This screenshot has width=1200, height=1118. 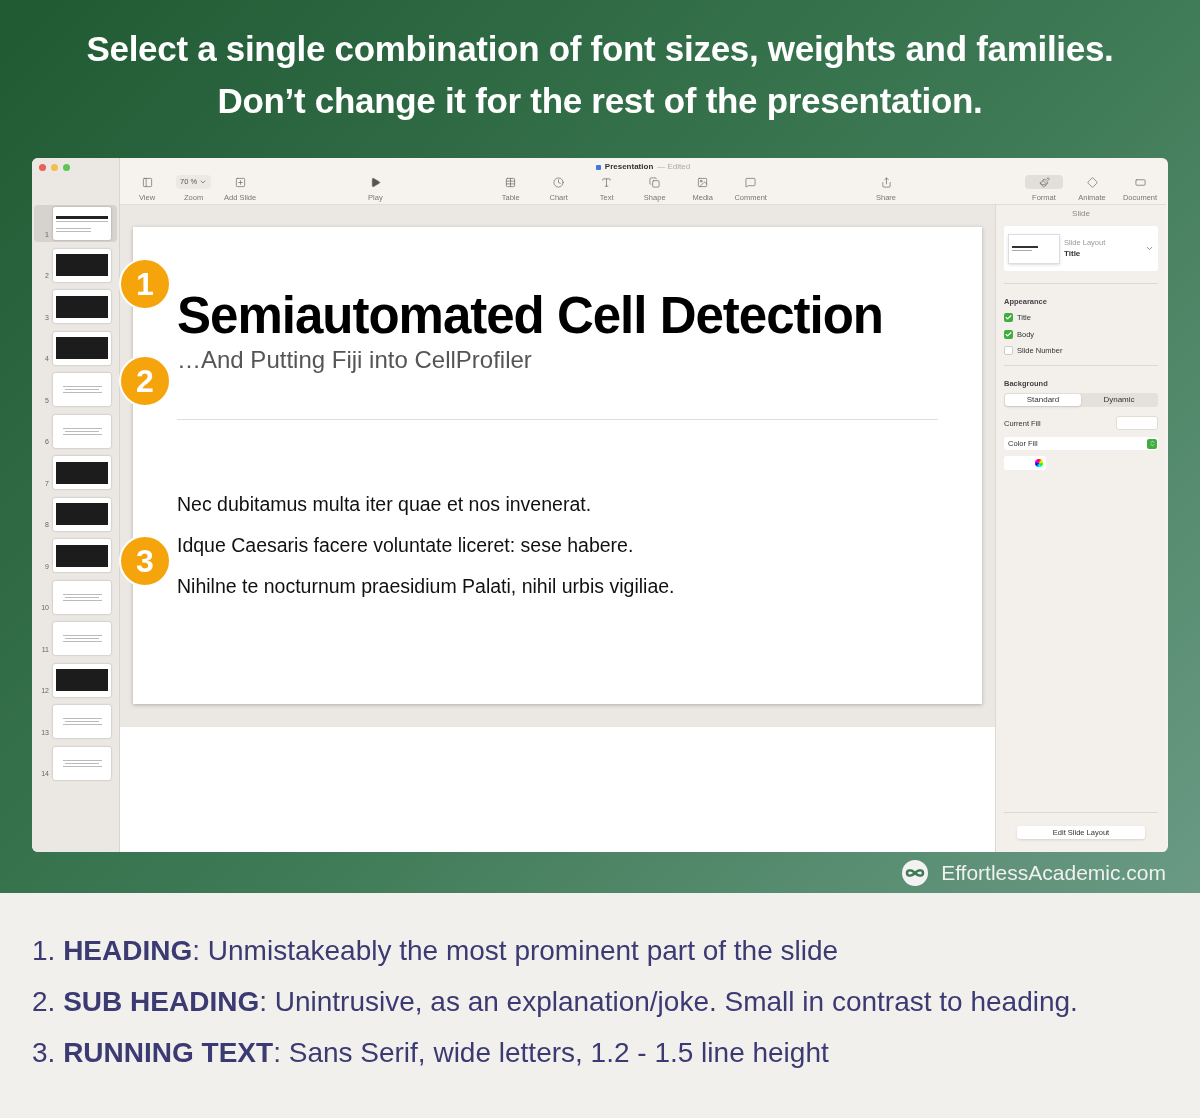 What do you see at coordinates (436, 951) in the screenshot?
I see `note-text: 1. HEADING: Unmistakeably the most prominent part of the slide` at bounding box center [436, 951].